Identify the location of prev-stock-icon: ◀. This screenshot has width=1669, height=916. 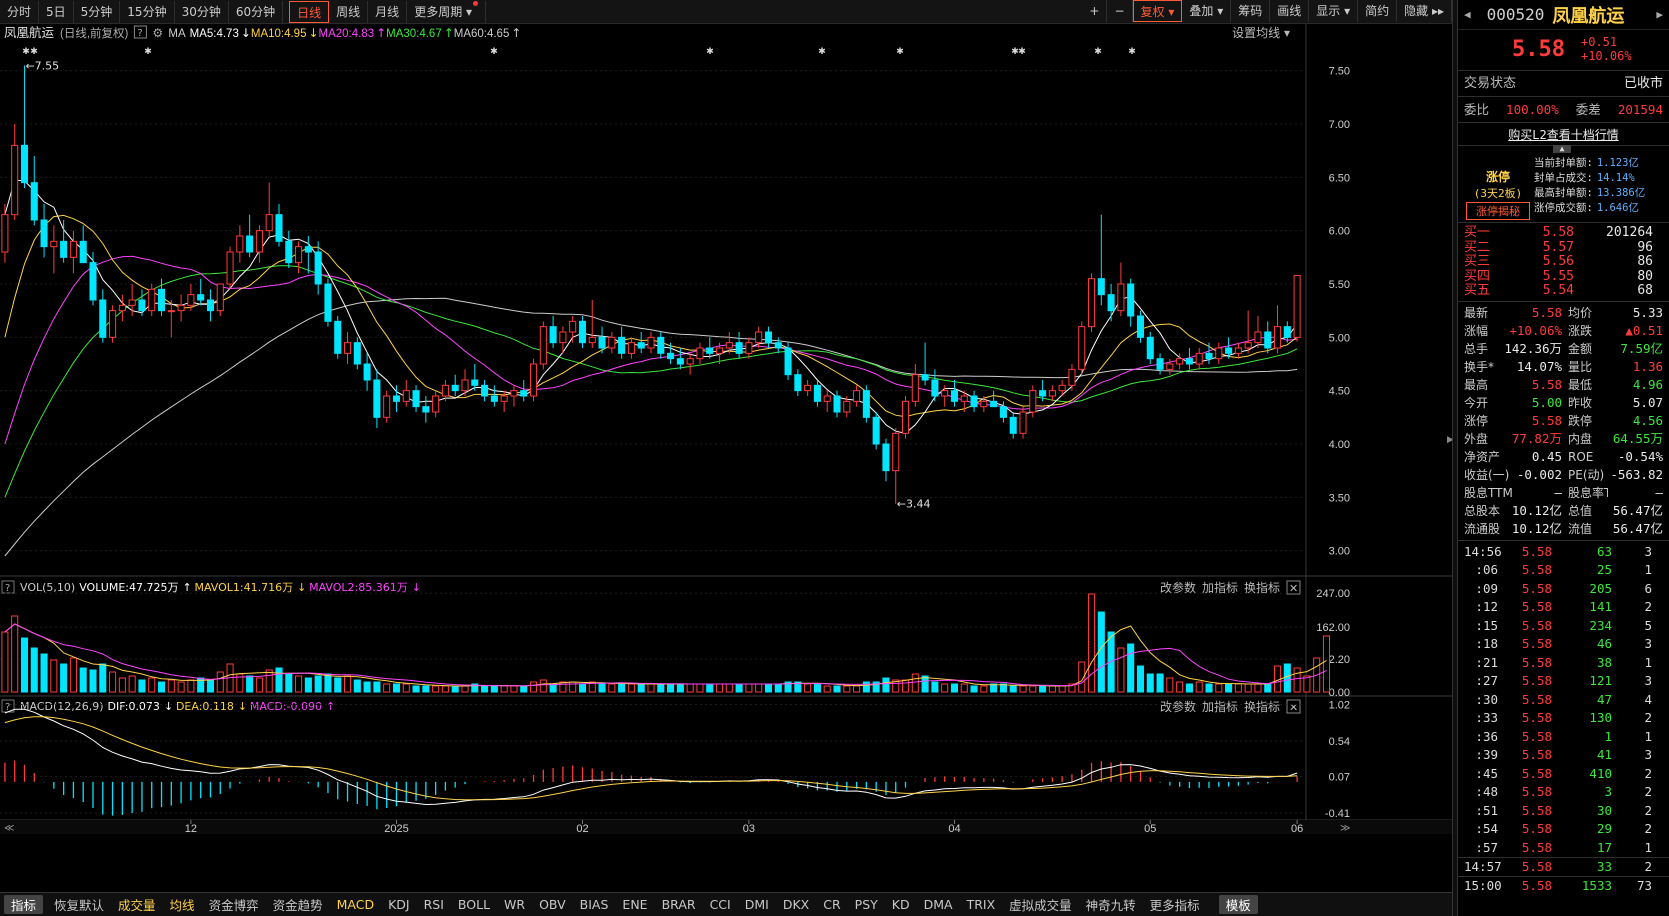
(1467, 14).